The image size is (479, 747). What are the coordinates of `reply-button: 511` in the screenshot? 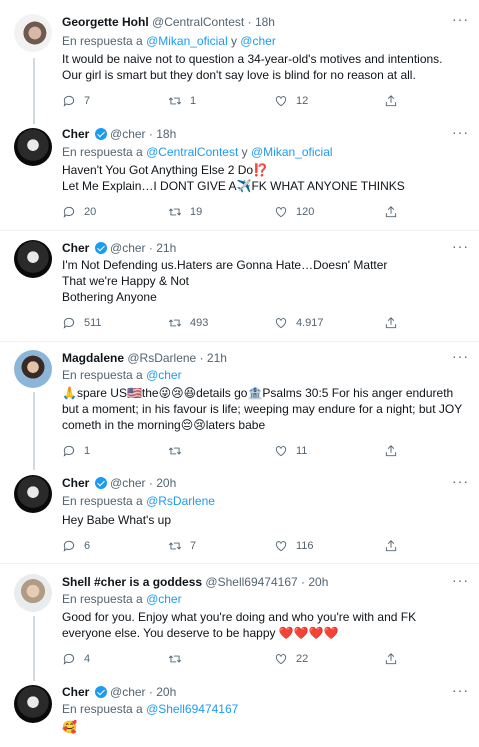 It's located at (82, 323).